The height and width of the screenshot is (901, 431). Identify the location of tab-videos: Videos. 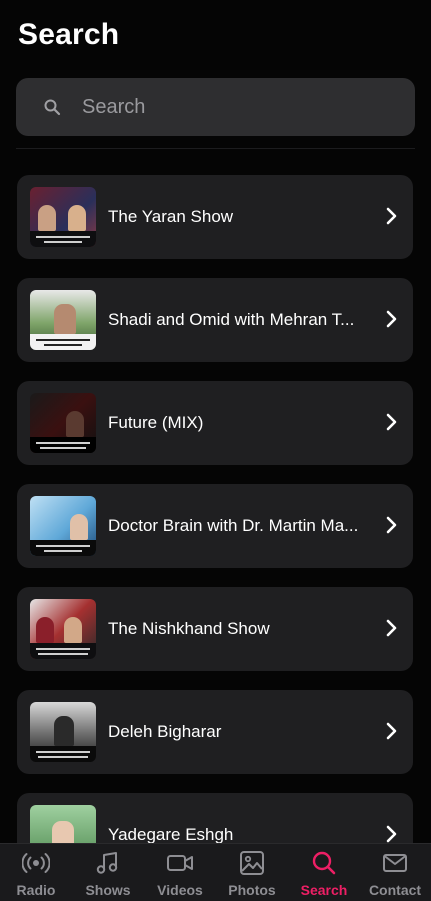
(180, 872).